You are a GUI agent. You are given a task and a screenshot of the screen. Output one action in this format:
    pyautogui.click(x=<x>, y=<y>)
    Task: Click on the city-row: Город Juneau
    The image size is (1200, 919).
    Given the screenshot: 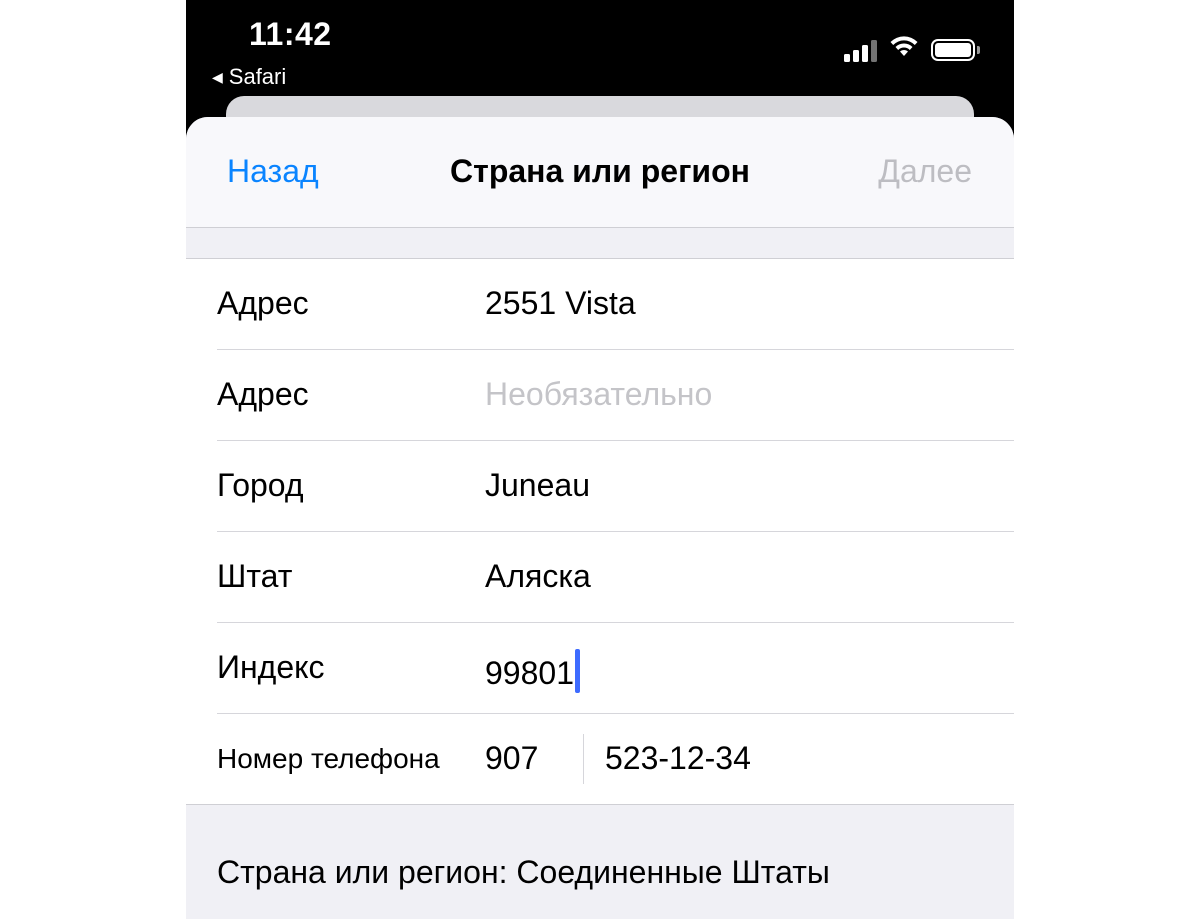 What is the action you would take?
    pyautogui.click(x=615, y=486)
    